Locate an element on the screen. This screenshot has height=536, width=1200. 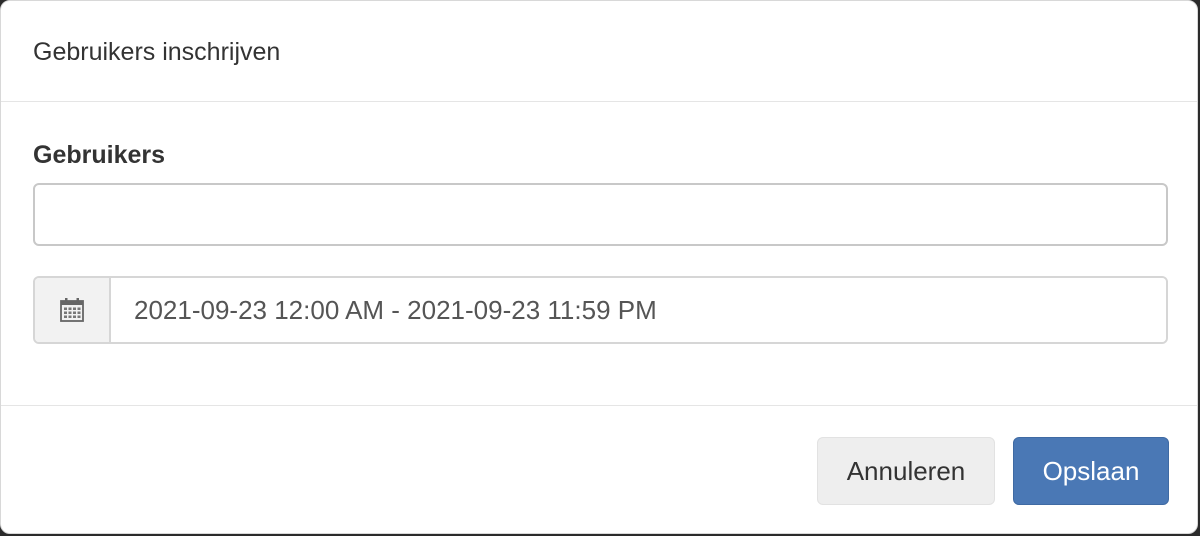
users-label: Gebruikers is located at coordinates (99, 155).